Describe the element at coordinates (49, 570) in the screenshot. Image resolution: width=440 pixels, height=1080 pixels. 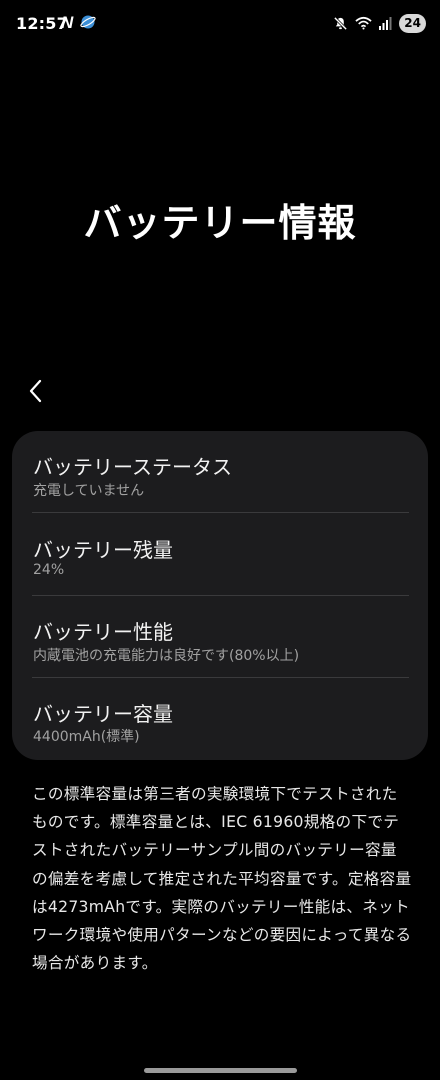
I see `row-subtitle: 24%` at that location.